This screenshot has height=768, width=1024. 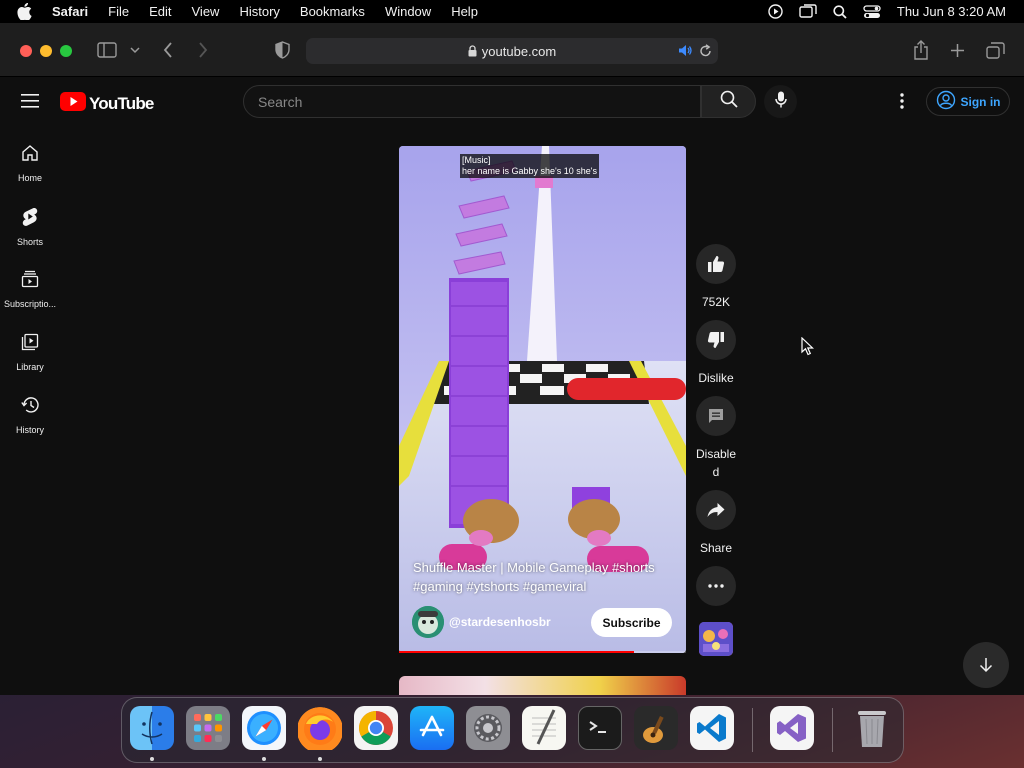 I want to click on address-bar: youtube.com, so click(x=512, y=51).